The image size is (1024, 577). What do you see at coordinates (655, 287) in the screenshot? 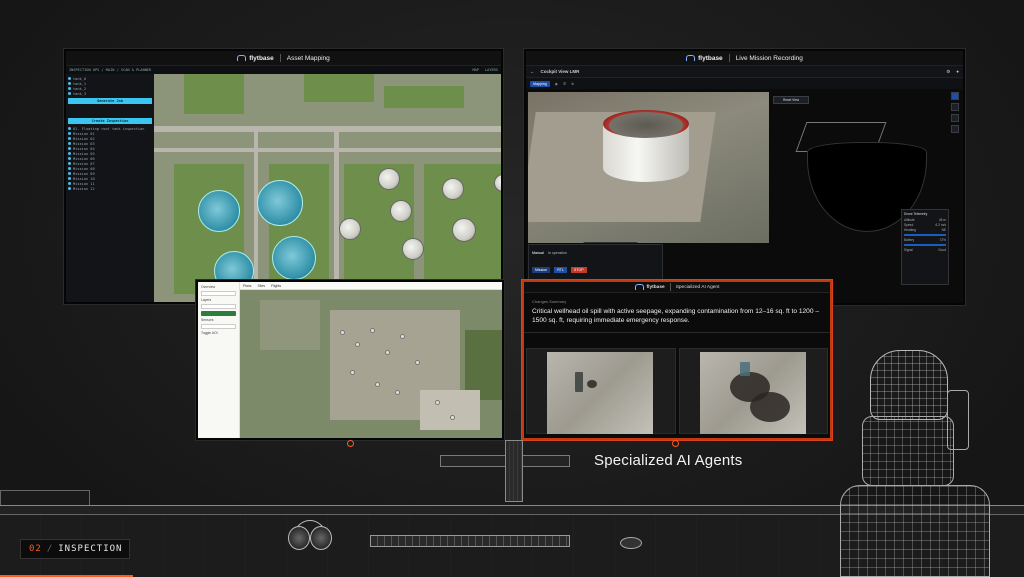
I see `brand-name: flytbase` at bounding box center [655, 287].